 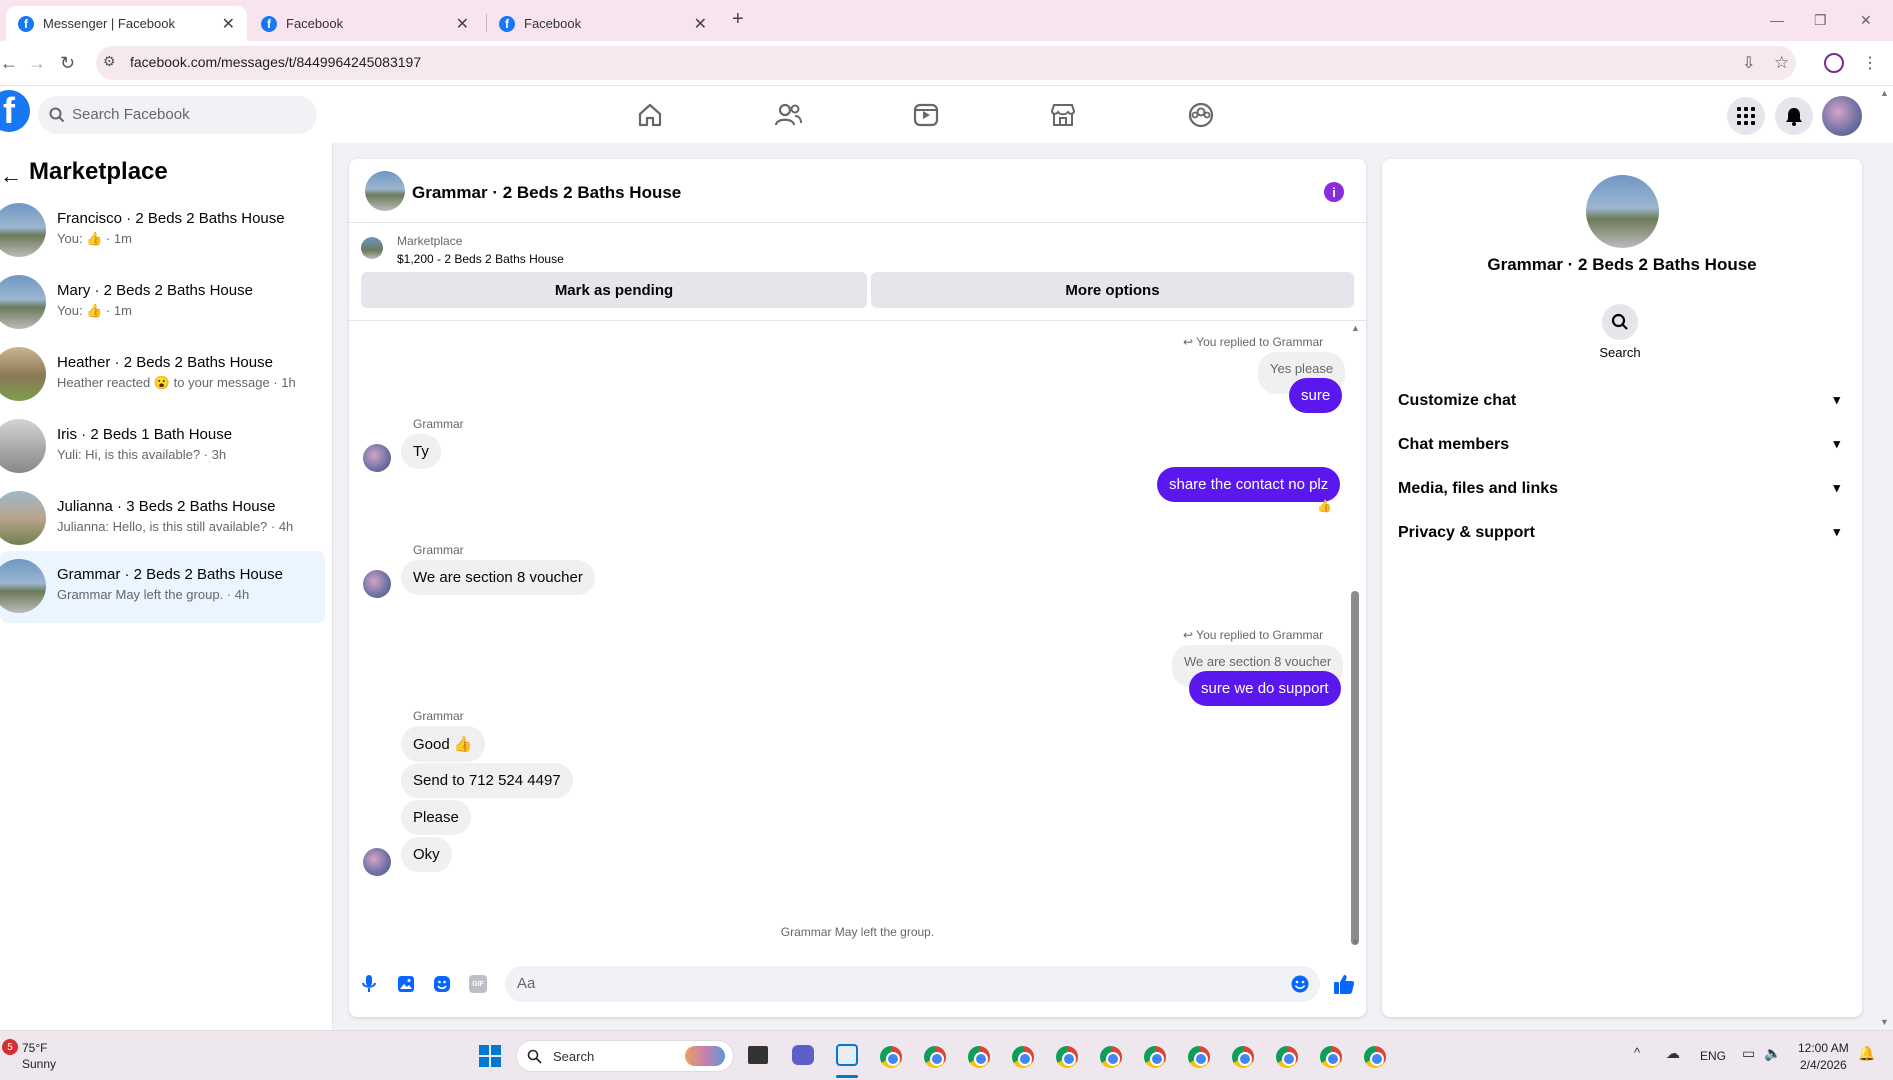 I want to click on tab-facebook-1: f Facebook ✕, so click(x=365, y=23).